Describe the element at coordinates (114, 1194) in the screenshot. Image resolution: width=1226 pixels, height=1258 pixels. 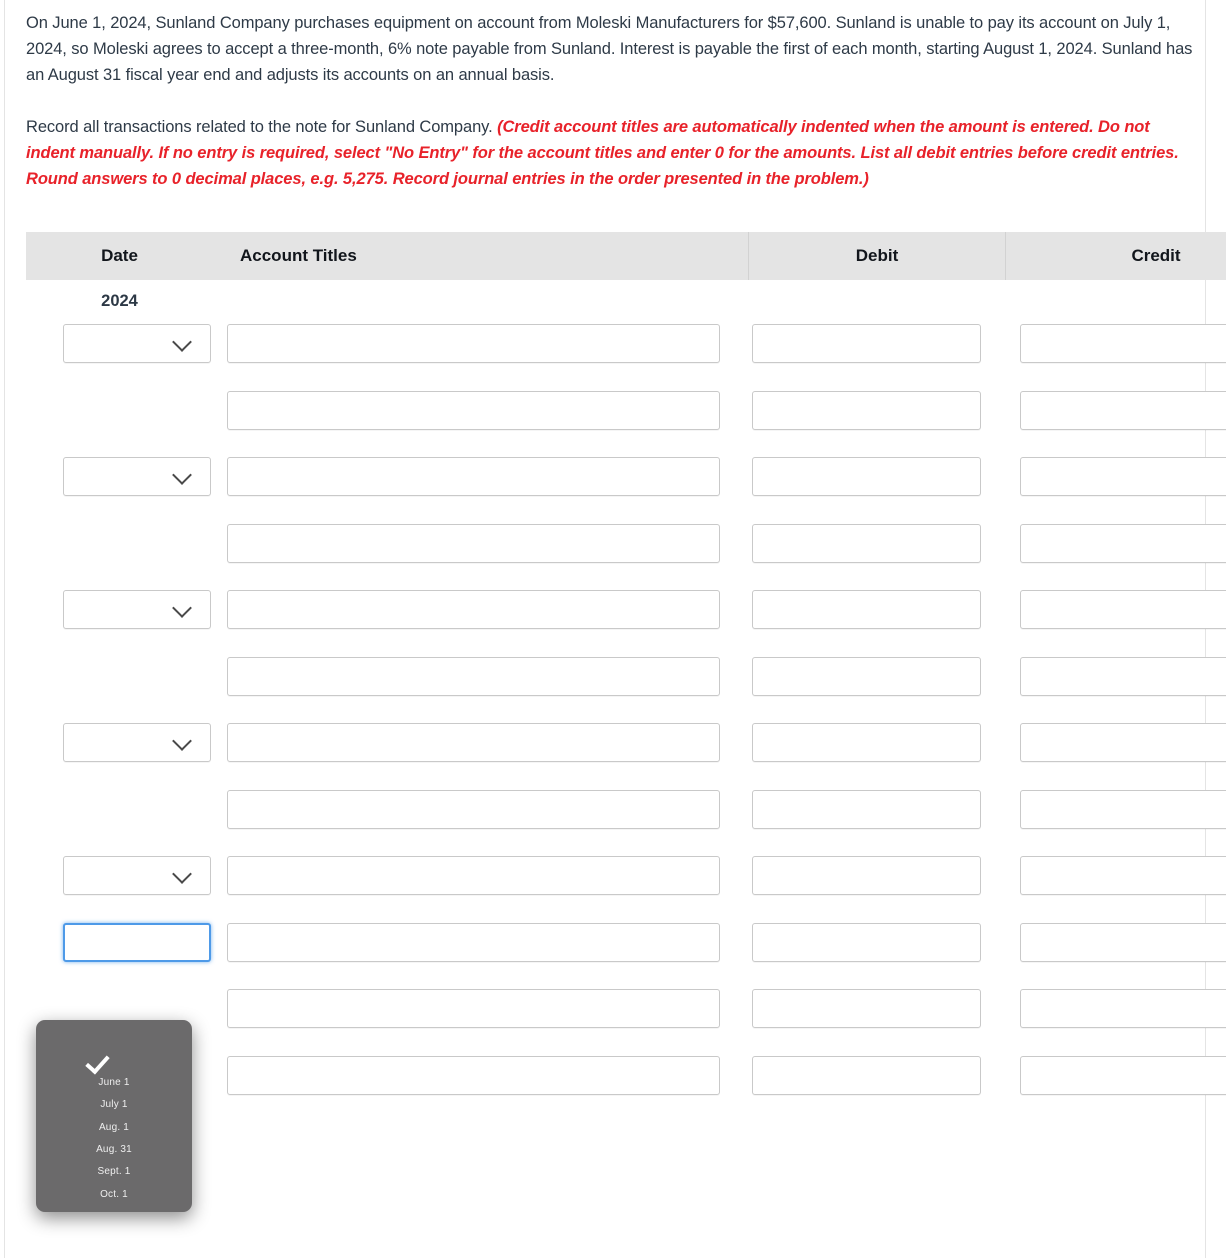
I see `dropdown-item-oct-1: Oct. 1` at that location.